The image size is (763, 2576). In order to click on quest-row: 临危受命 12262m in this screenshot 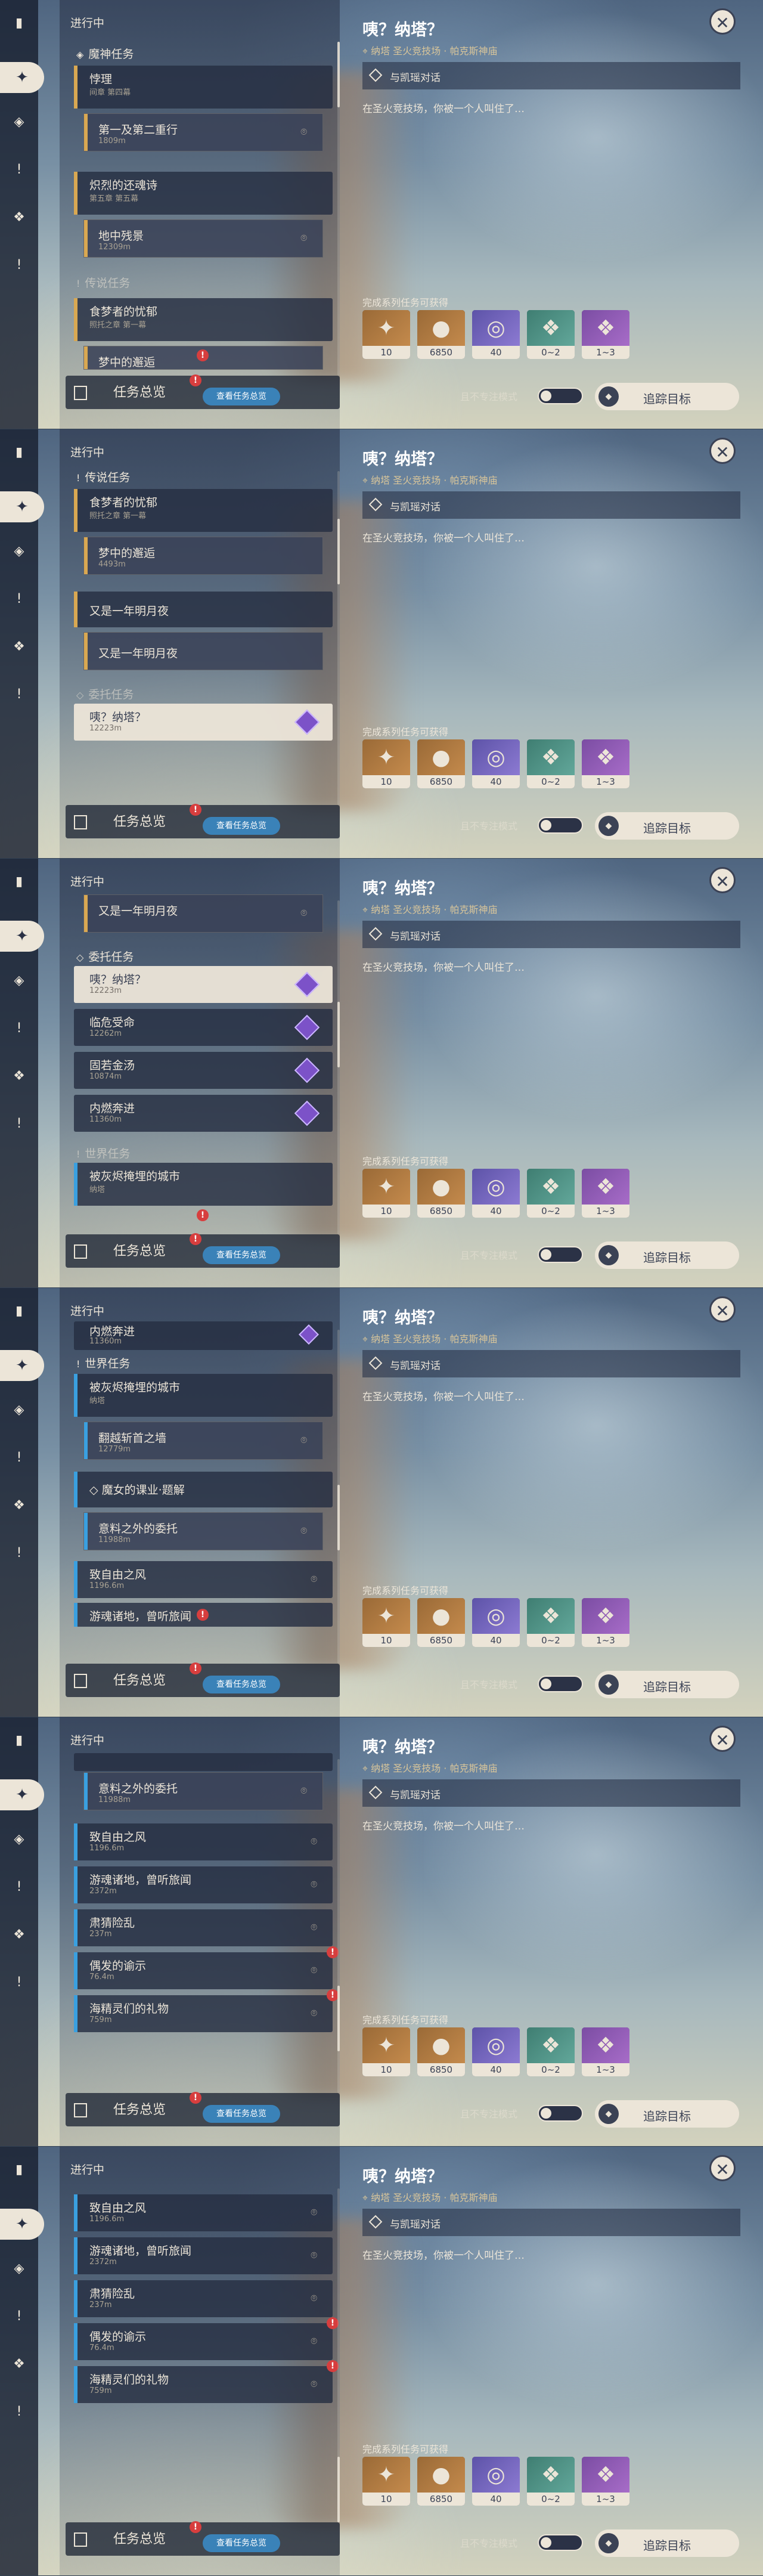, I will do `click(203, 1027)`.